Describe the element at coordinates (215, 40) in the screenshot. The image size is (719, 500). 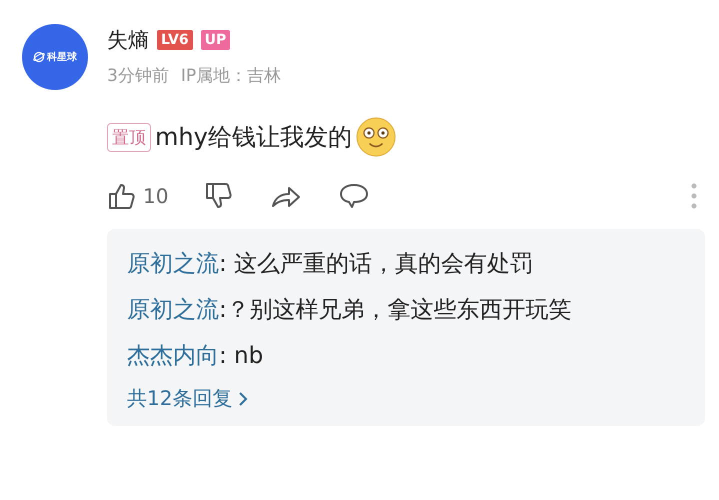
I see `up-badge: UP` at that location.